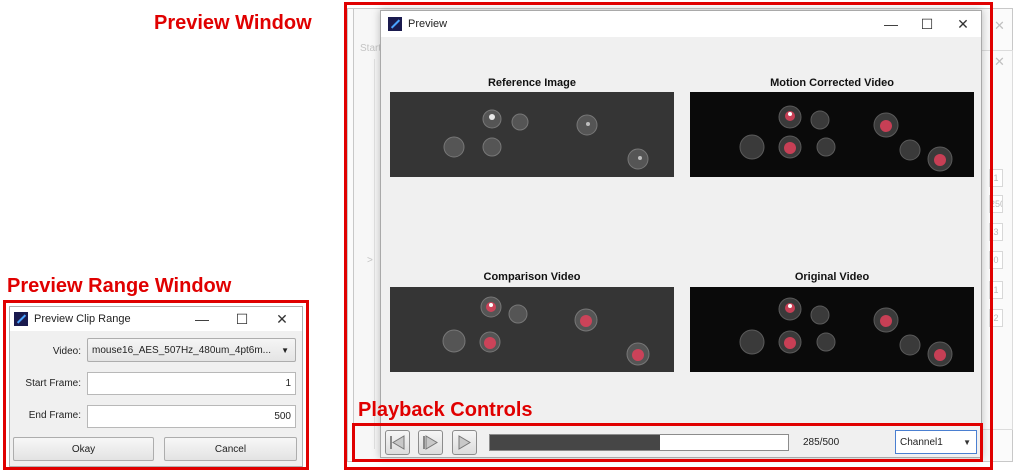  What do you see at coordinates (667, 442) in the screenshot?
I see `playback-controls-highlight` at bounding box center [667, 442].